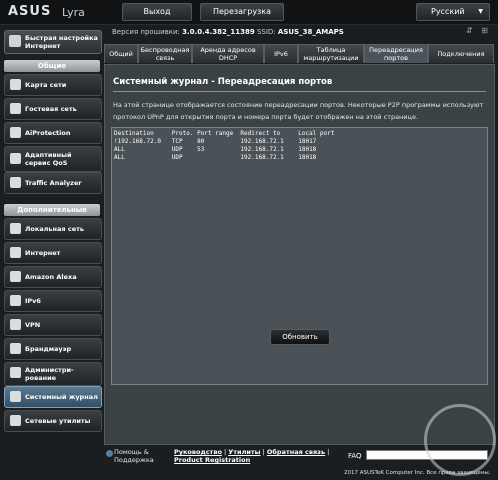 This screenshot has height=480, width=498. I want to click on network-map-icon, so click(15, 84).